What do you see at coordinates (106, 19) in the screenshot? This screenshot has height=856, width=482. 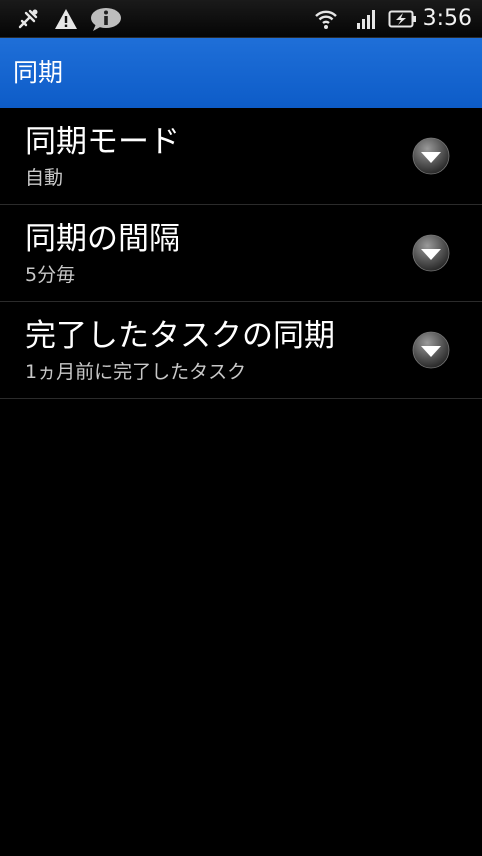 I see `info-bubble-icon` at bounding box center [106, 19].